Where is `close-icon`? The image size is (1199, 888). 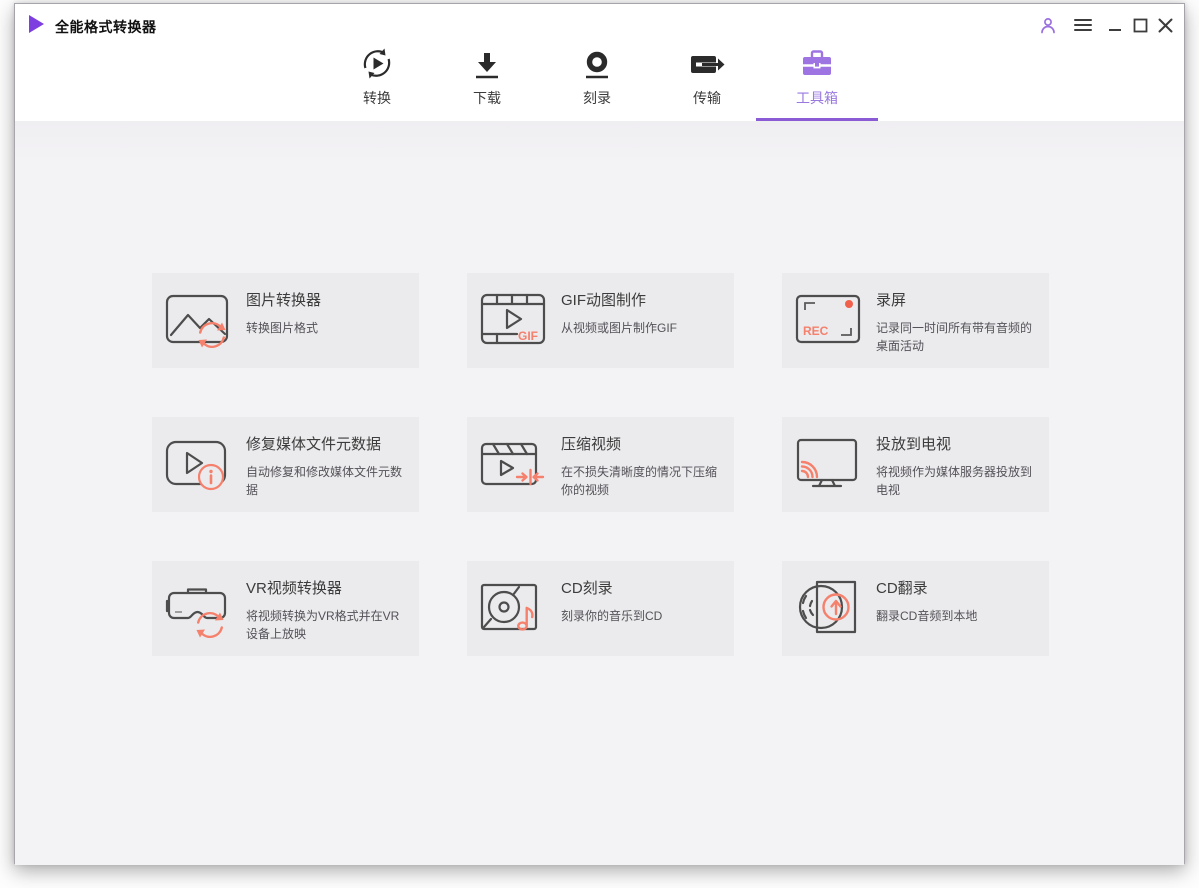 close-icon is located at coordinates (1165, 25).